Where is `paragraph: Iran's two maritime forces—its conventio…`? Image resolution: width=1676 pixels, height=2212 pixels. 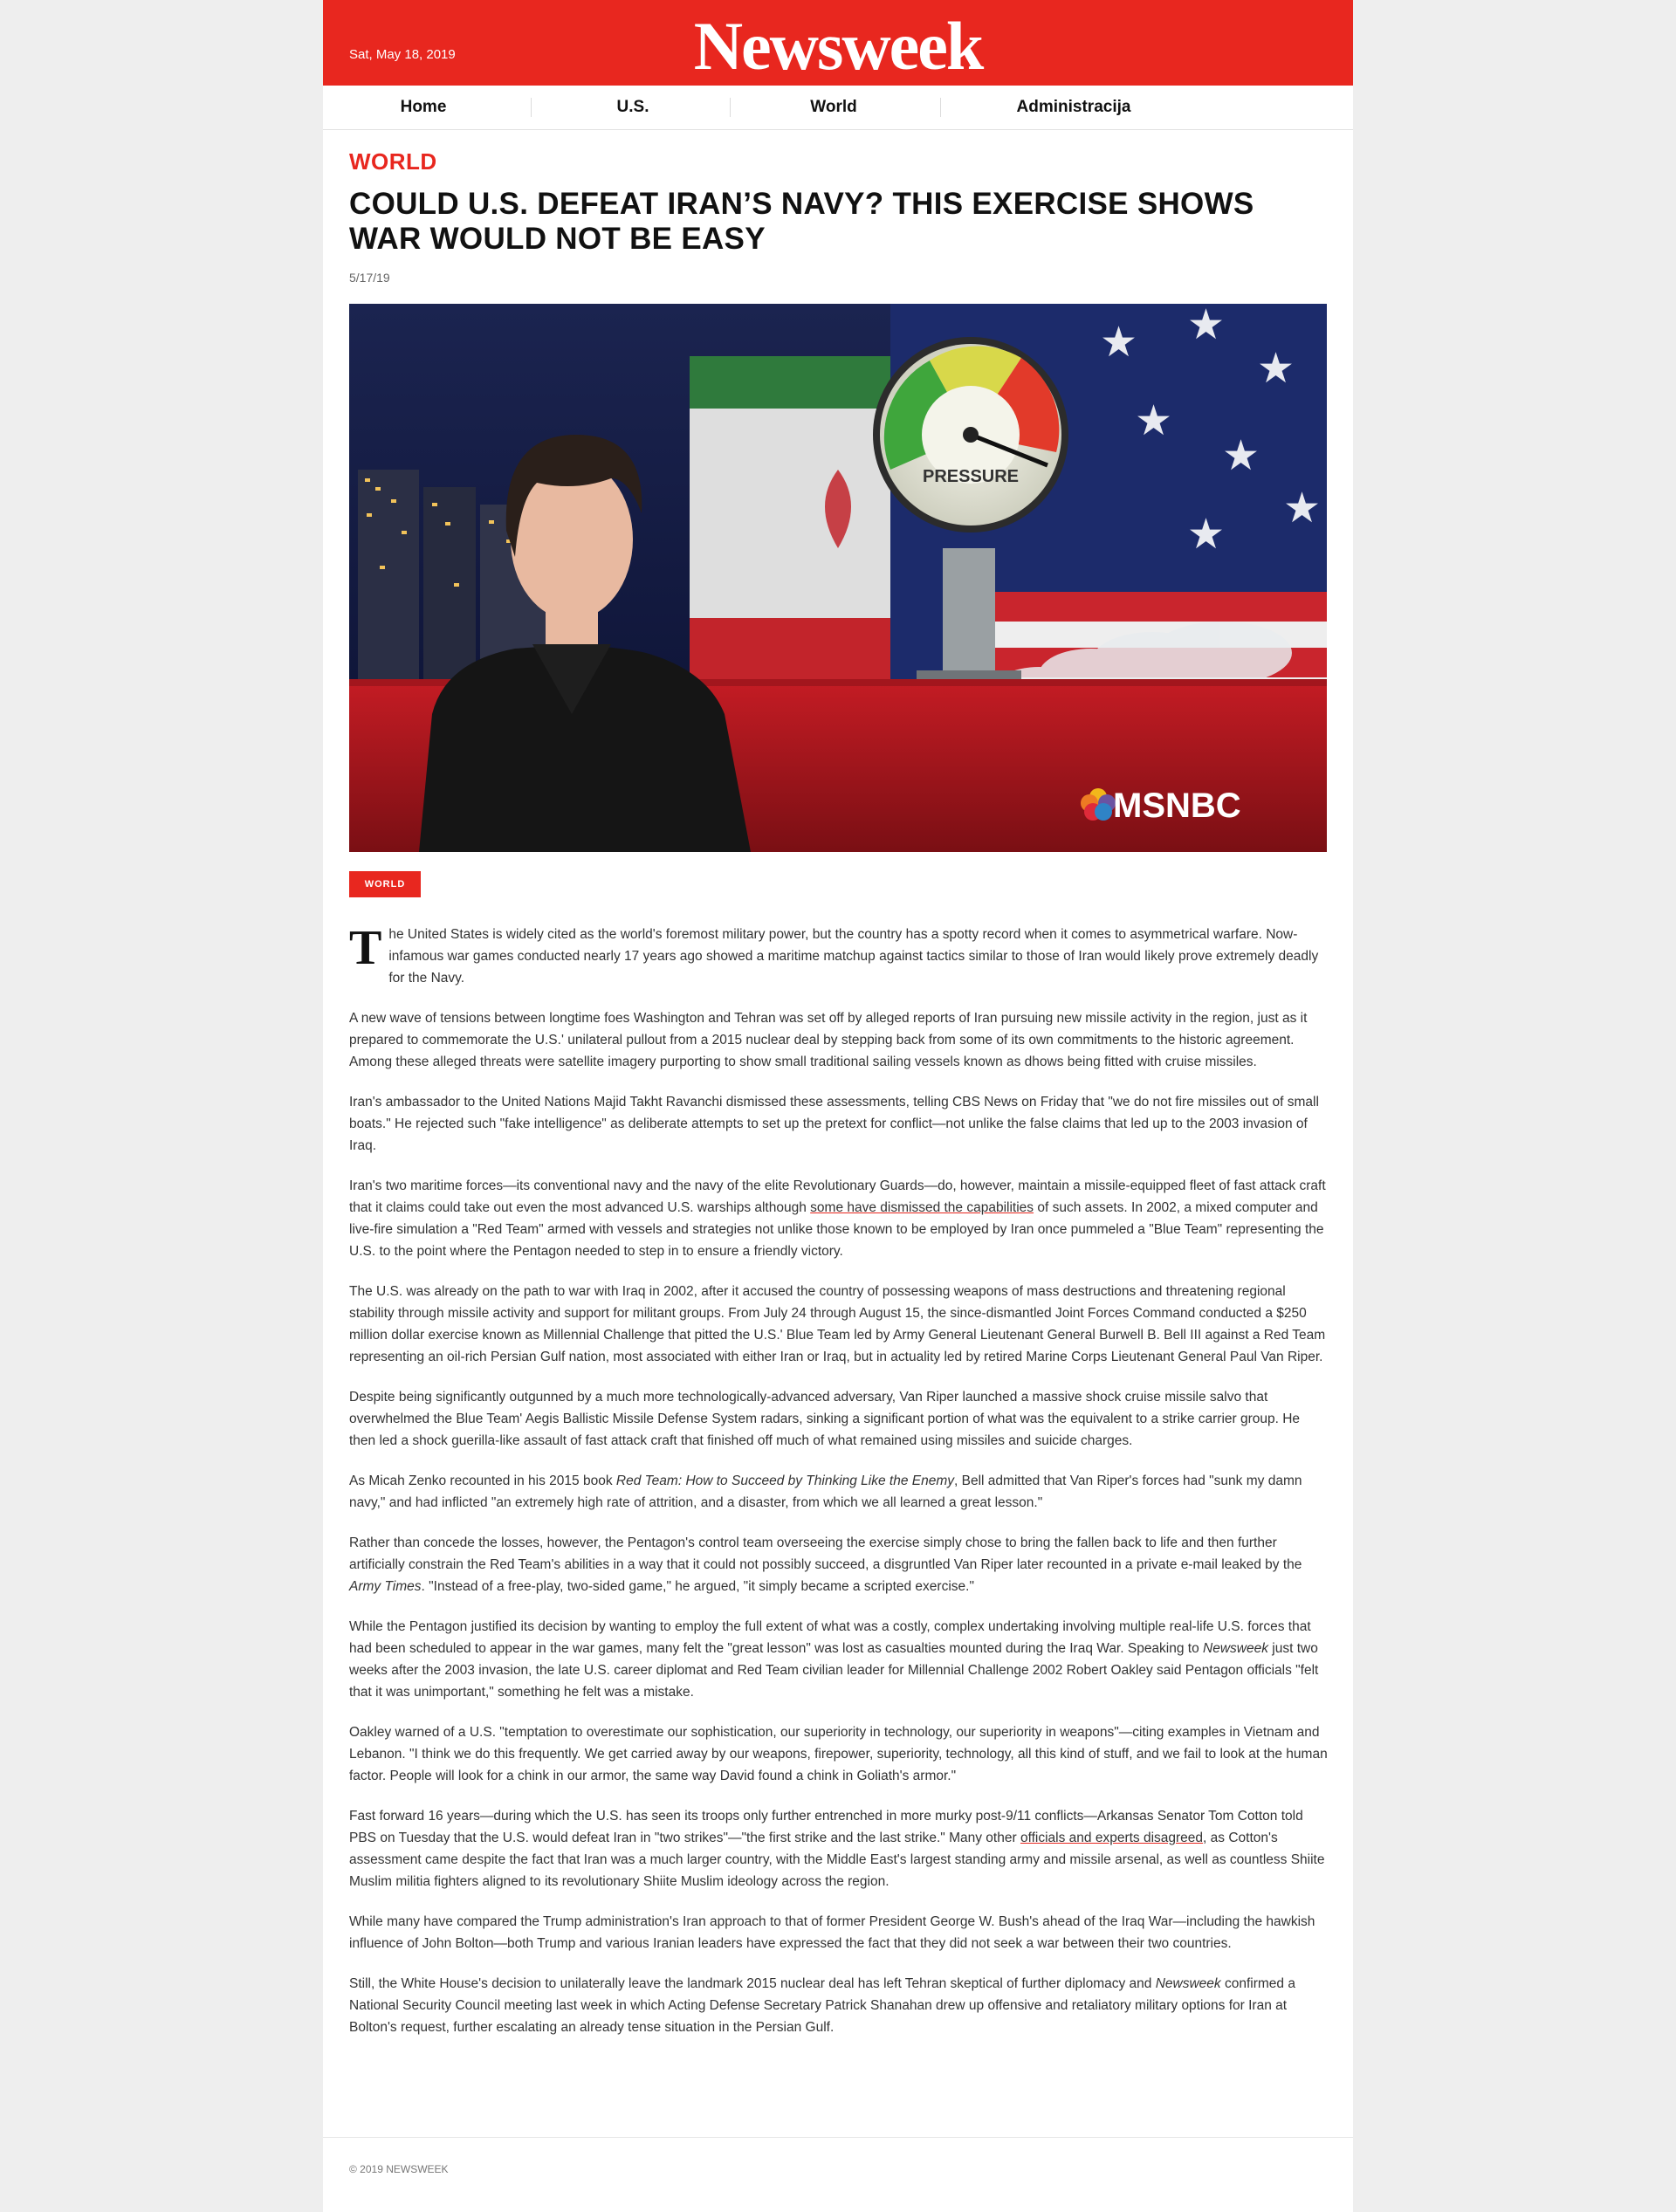 paragraph: Iran's two maritime forces—its conventio… is located at coordinates (839, 1219).